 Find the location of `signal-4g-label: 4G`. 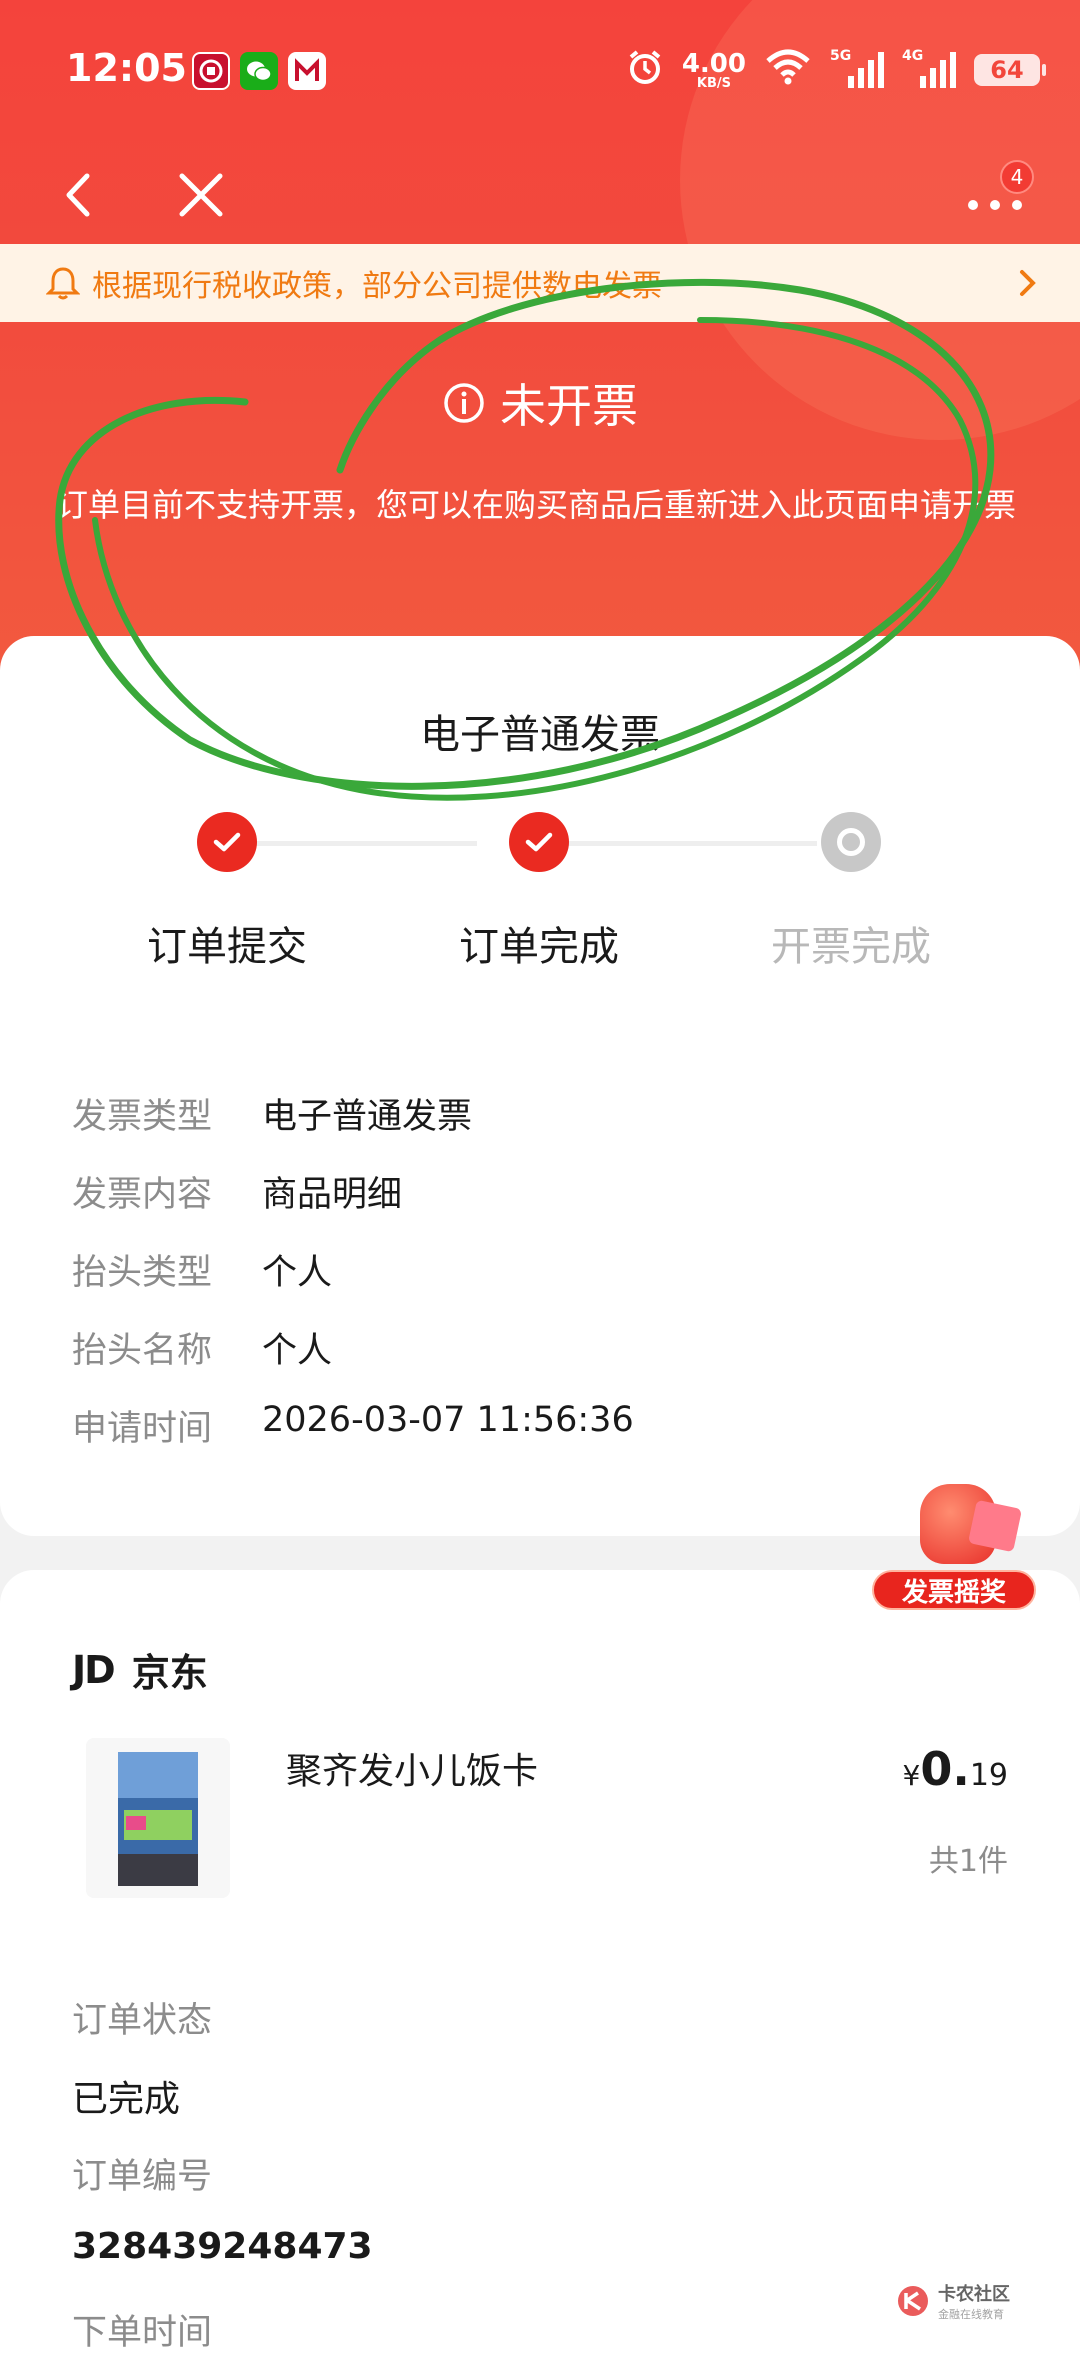

signal-4g-label: 4G is located at coordinates (913, 56).